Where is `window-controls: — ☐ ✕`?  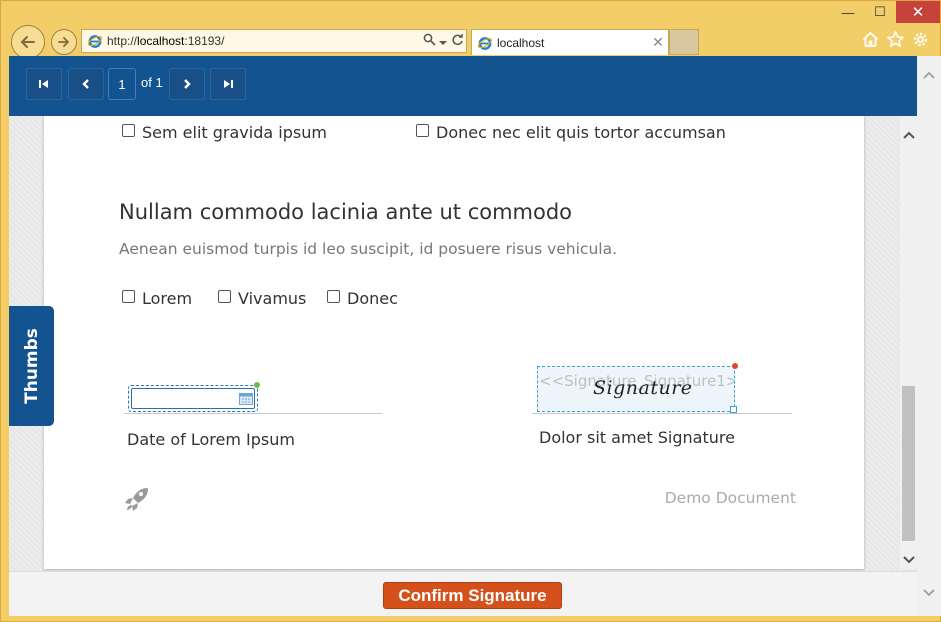 window-controls: — ☐ ✕ is located at coordinates (886, 13).